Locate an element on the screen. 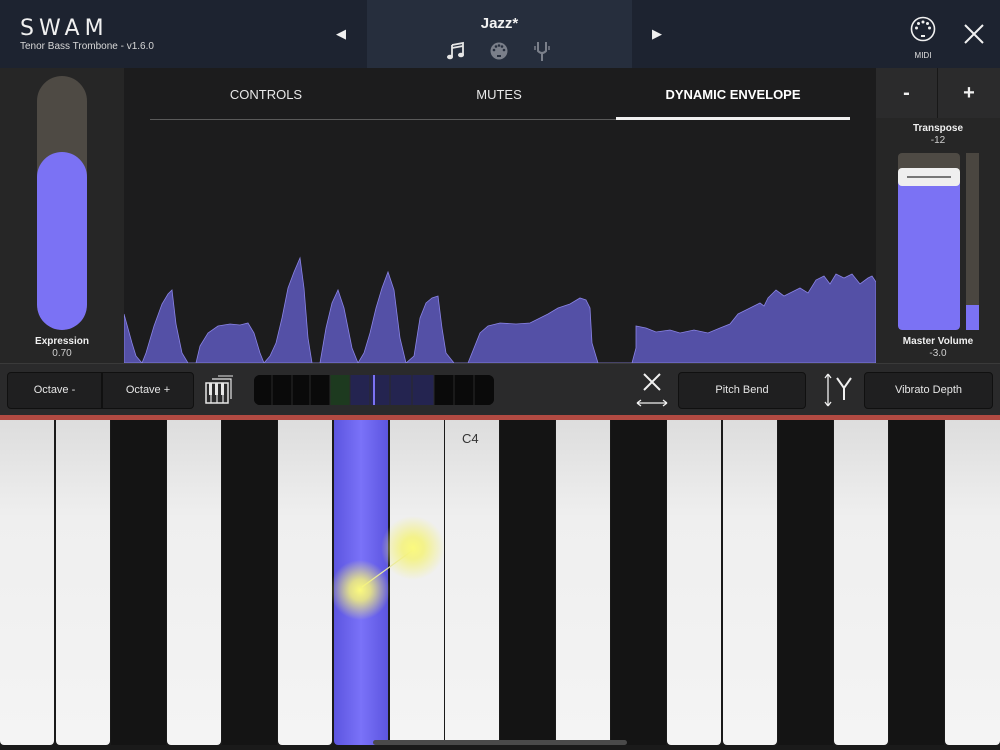  range-minimap is located at coordinates (374, 390).